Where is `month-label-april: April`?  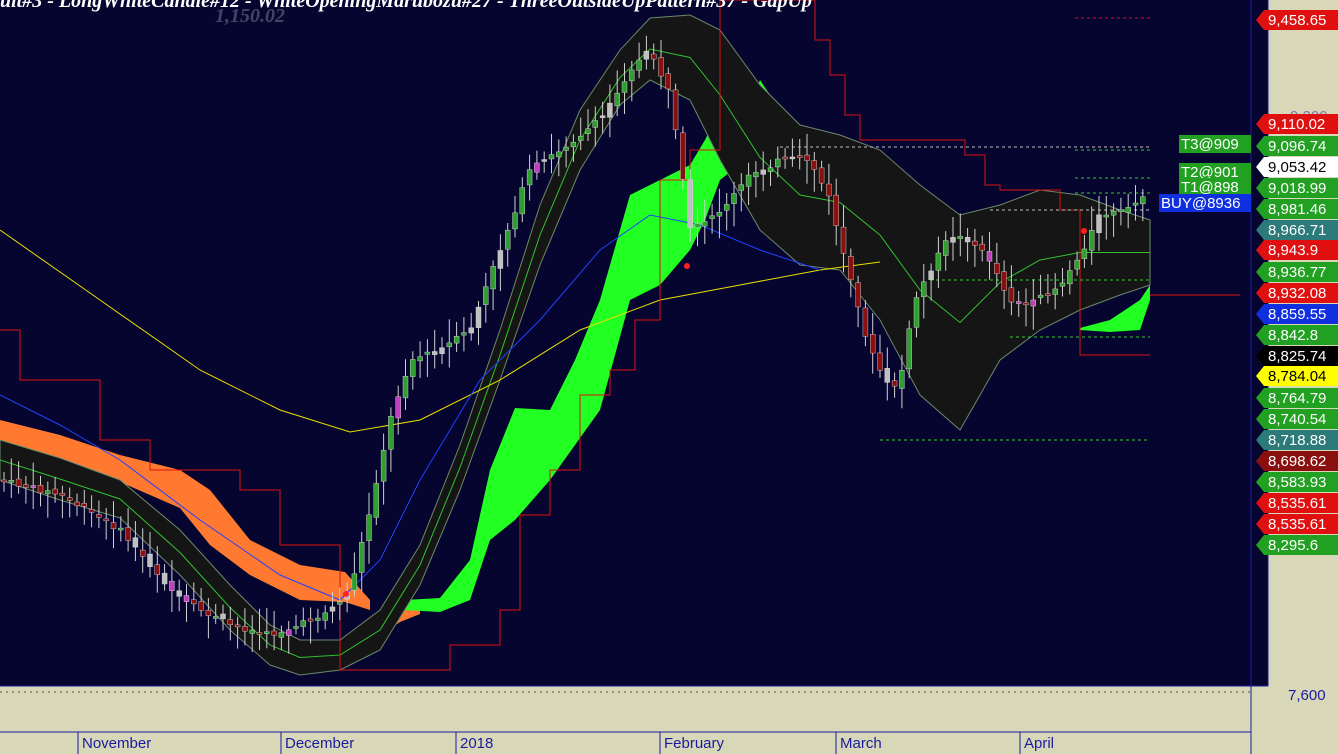 month-label-april: April is located at coordinates (1039, 743).